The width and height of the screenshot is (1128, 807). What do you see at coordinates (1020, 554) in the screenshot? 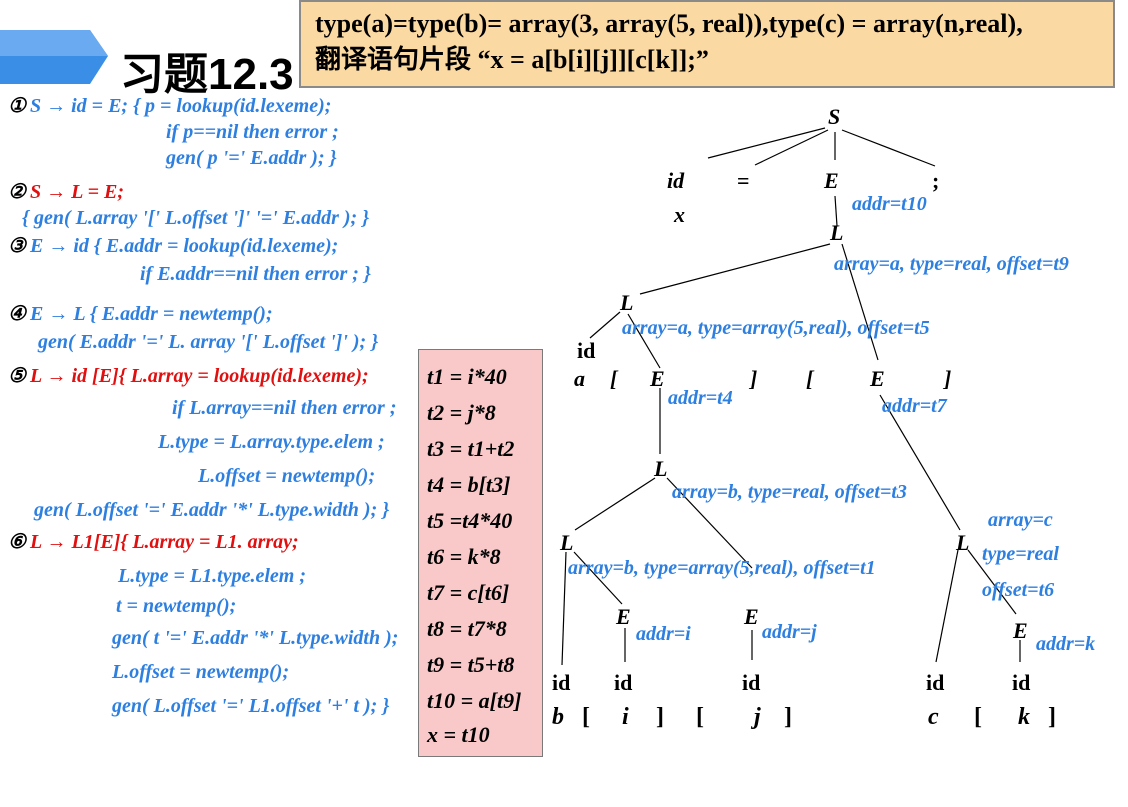
I see `attr-L-c-type: type=real` at bounding box center [1020, 554].